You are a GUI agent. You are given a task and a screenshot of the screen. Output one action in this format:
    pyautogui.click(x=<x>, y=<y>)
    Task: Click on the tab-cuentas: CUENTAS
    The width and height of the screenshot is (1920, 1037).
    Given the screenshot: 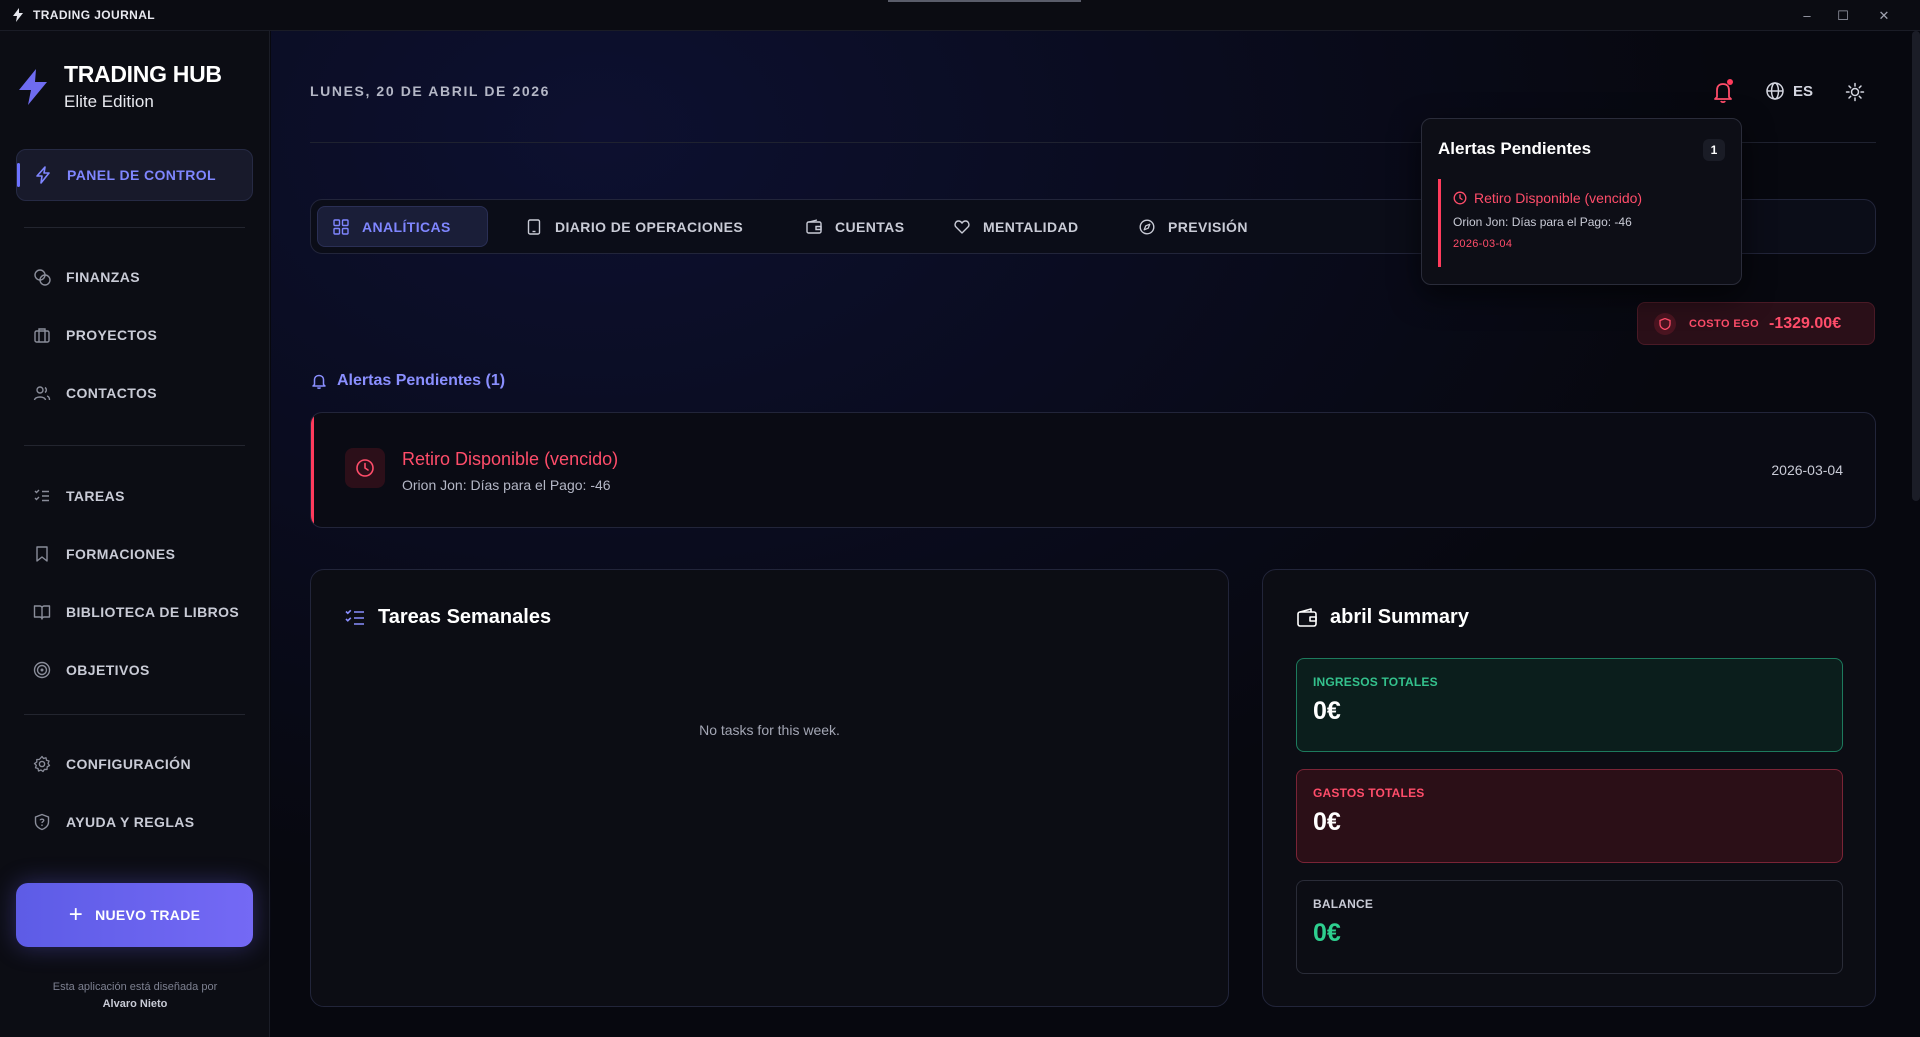 What is the action you would take?
    pyautogui.click(x=854, y=226)
    